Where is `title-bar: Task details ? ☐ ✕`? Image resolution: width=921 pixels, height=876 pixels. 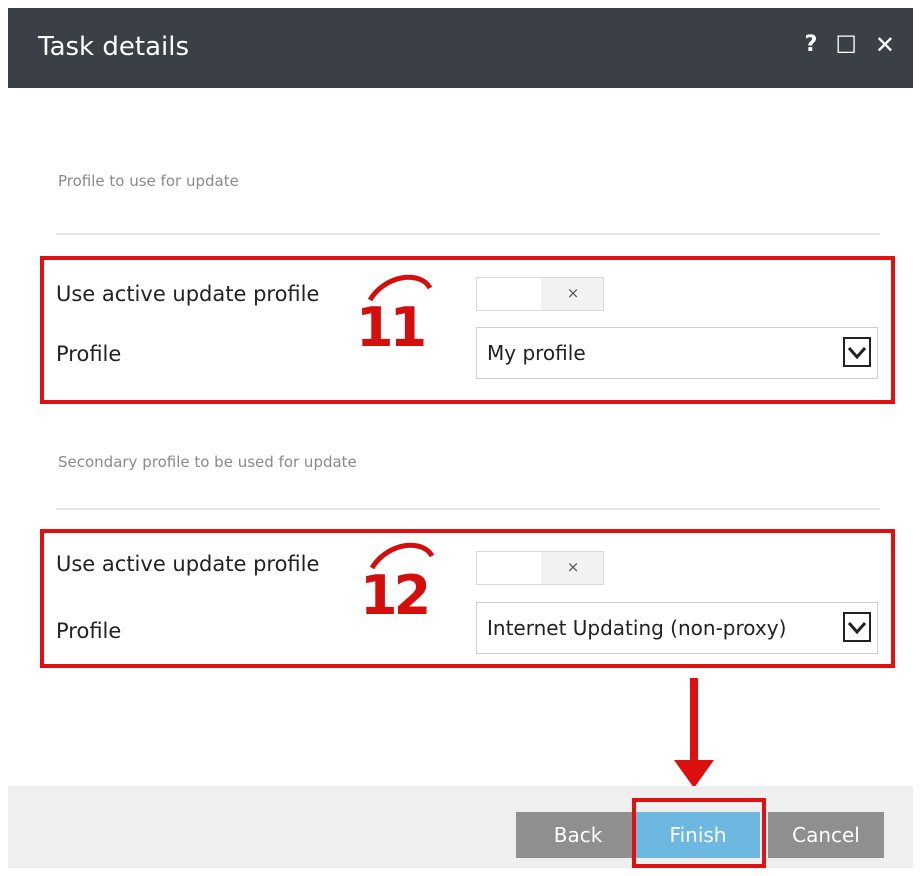 title-bar: Task details ? ☐ ✕ is located at coordinates (460, 48).